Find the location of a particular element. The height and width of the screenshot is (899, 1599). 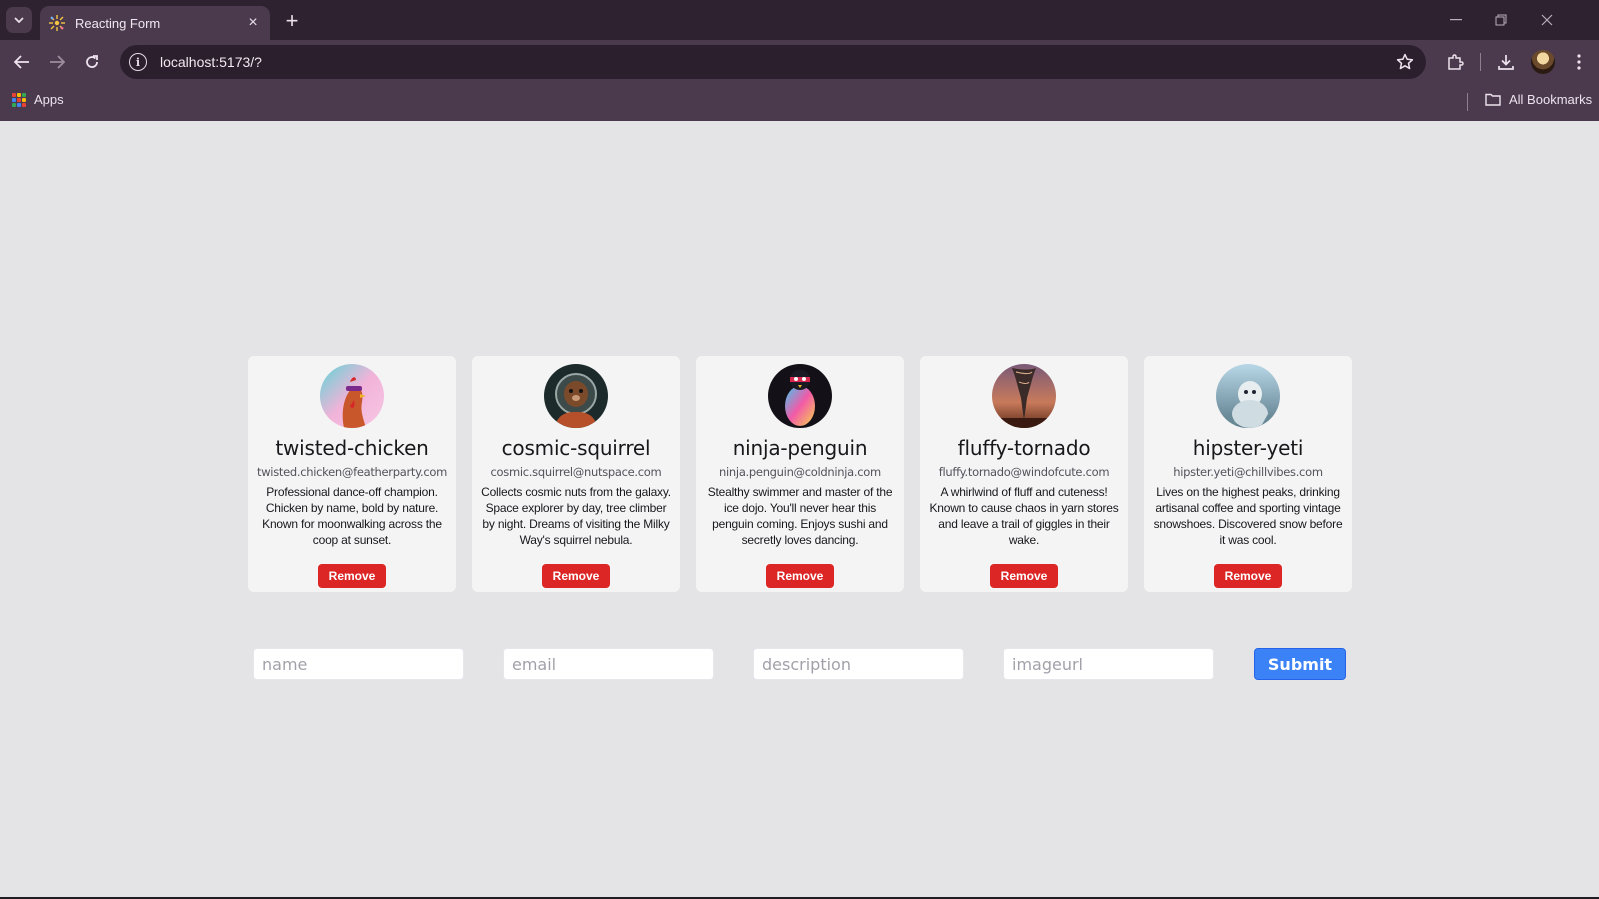

more-menu-icon is located at coordinates (1579, 62).